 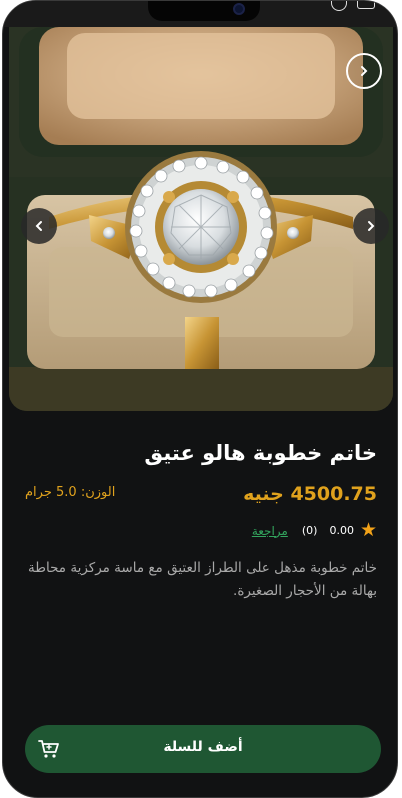 What do you see at coordinates (260, 453) in the screenshot?
I see `product-title: خاتم خطوبة هالو عتيق` at bounding box center [260, 453].